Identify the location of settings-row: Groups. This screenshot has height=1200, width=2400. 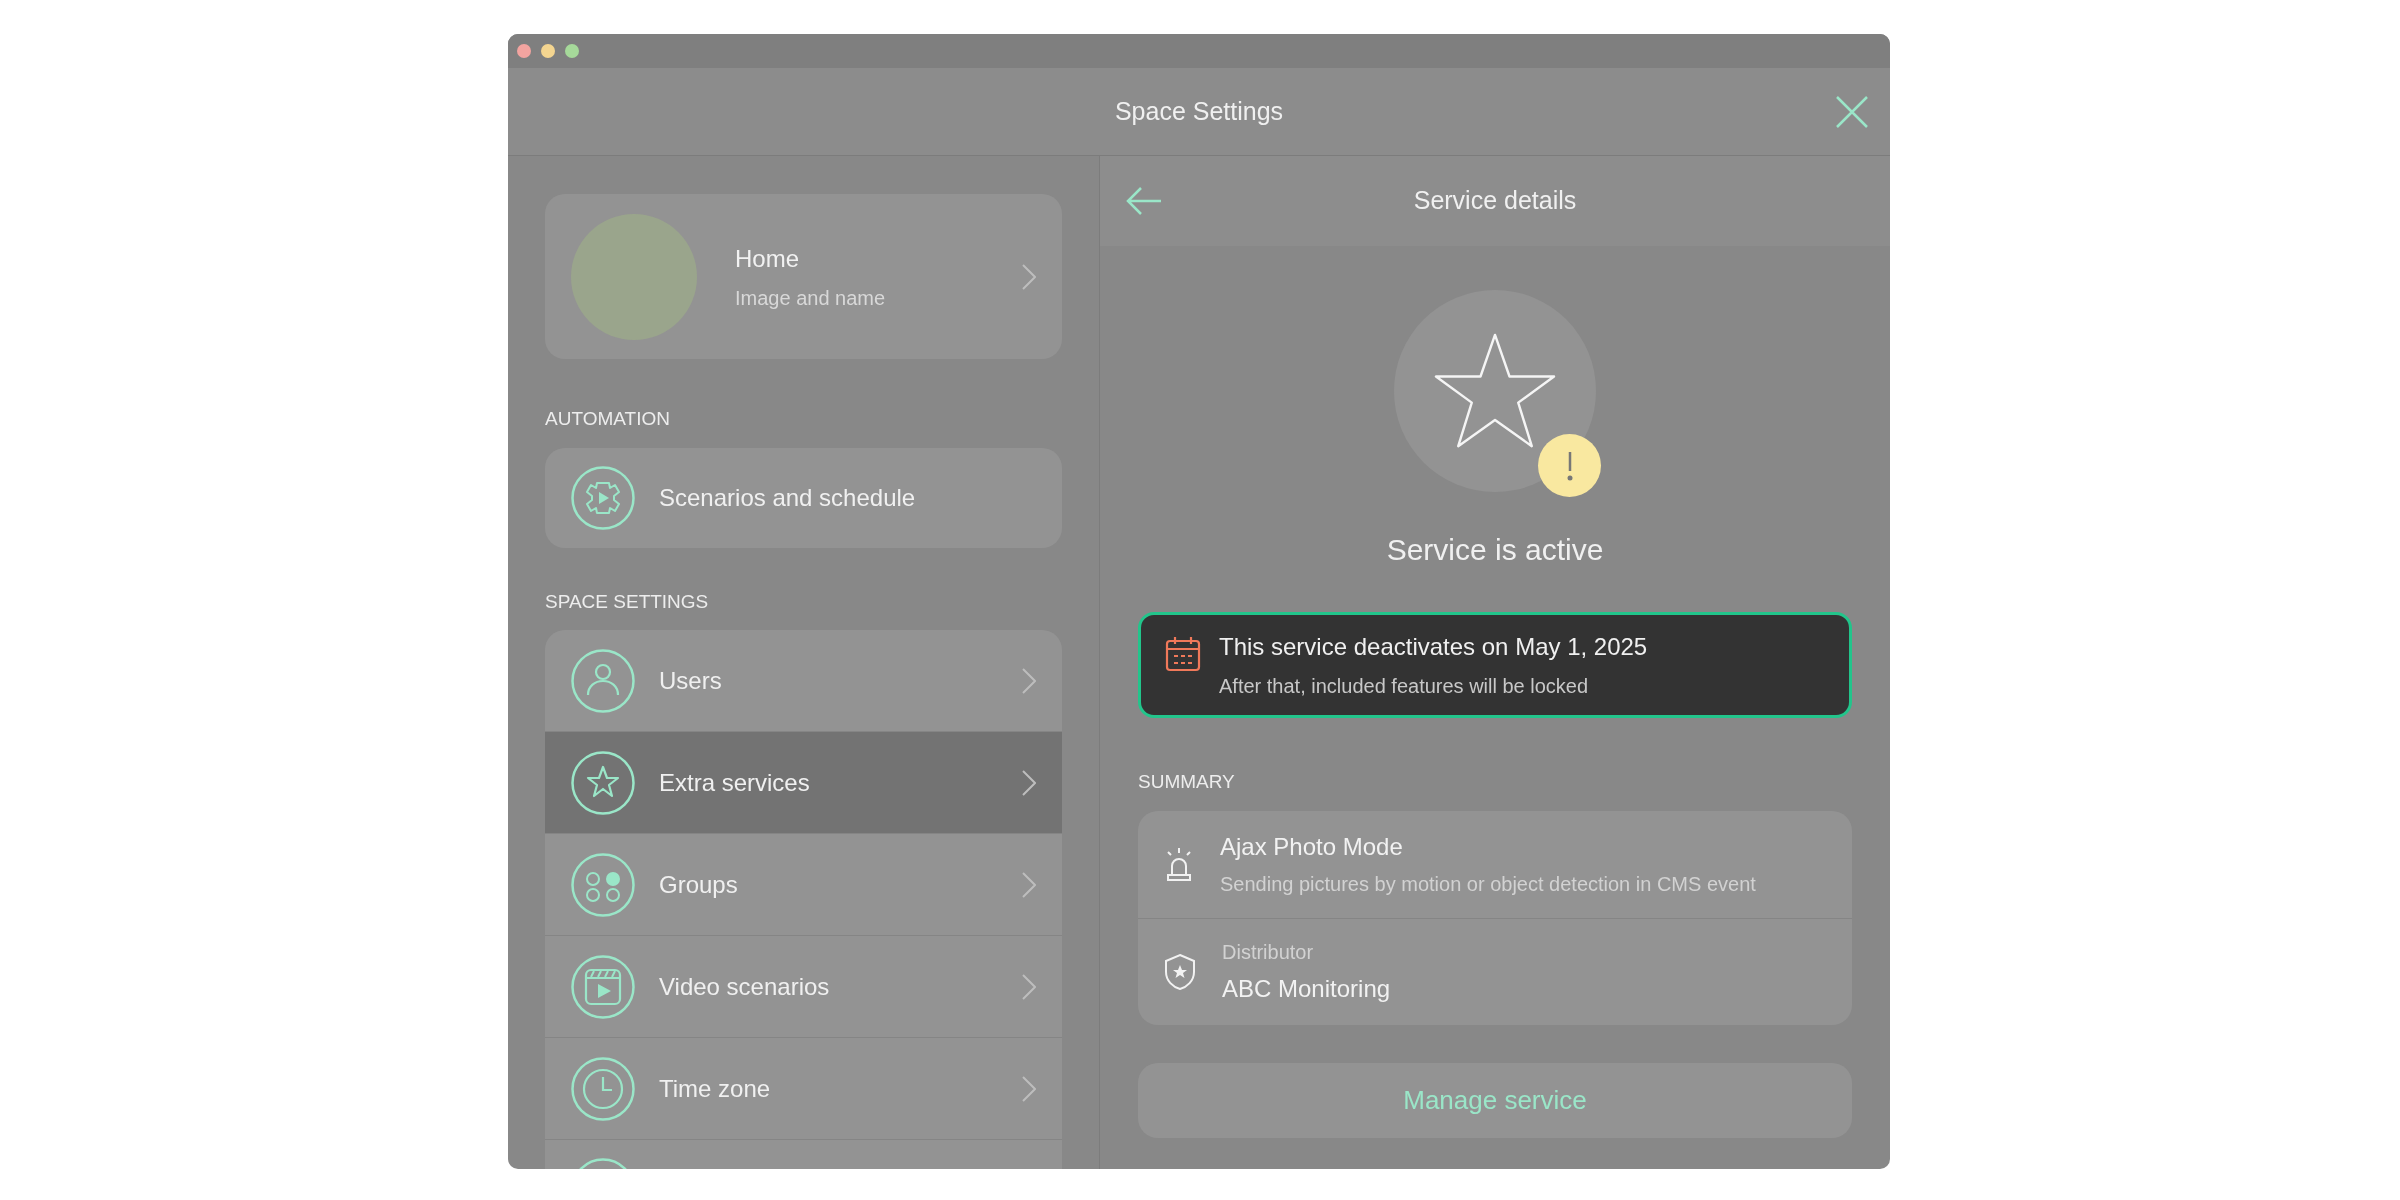
(803, 885).